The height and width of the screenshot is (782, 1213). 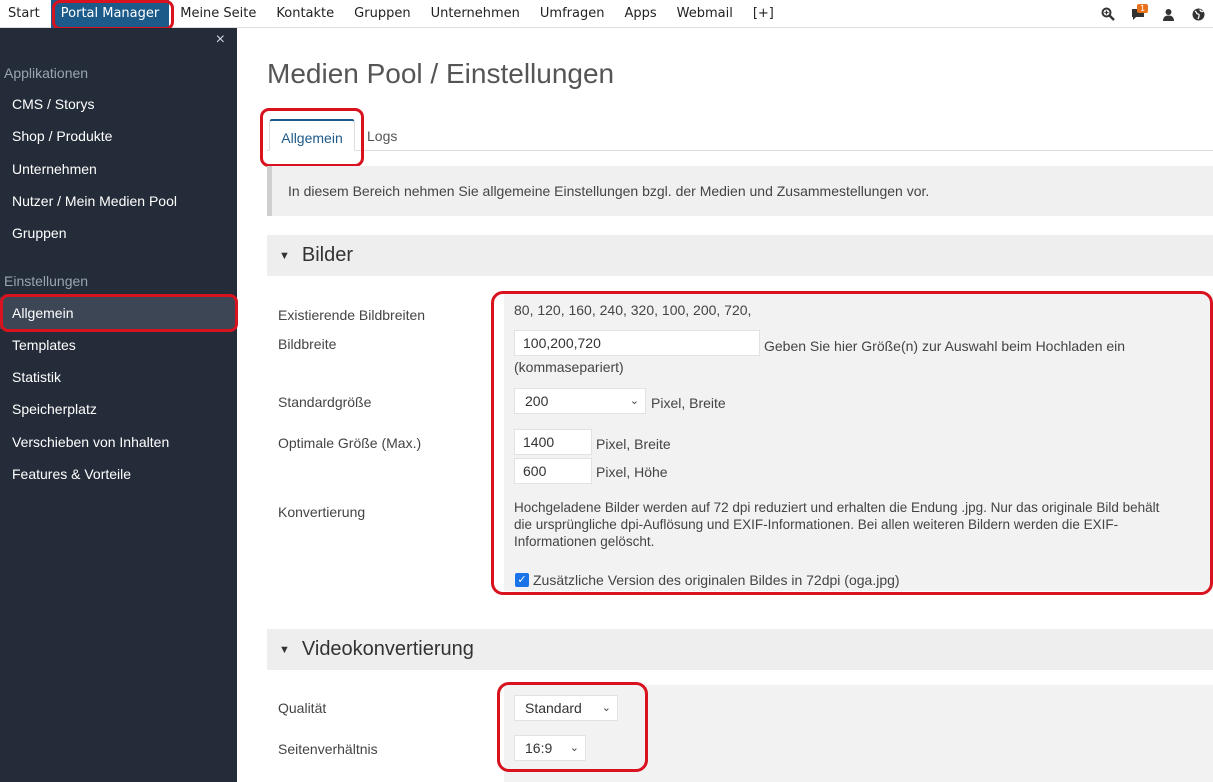 I want to click on label-optimal-size: Optimale Größe (Max.), so click(x=350, y=443).